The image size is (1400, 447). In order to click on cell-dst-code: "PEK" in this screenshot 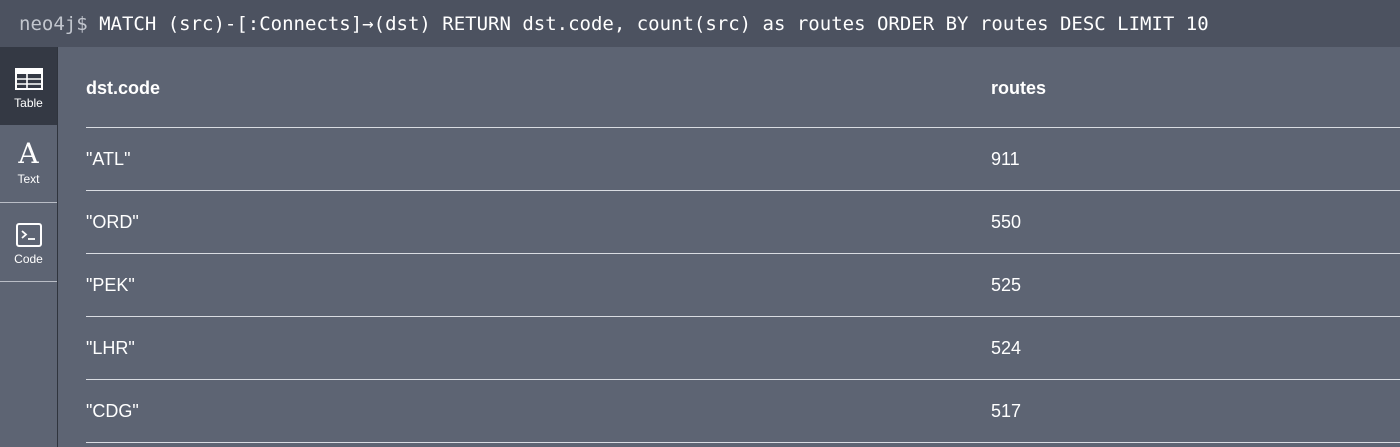, I will do `click(110, 284)`.